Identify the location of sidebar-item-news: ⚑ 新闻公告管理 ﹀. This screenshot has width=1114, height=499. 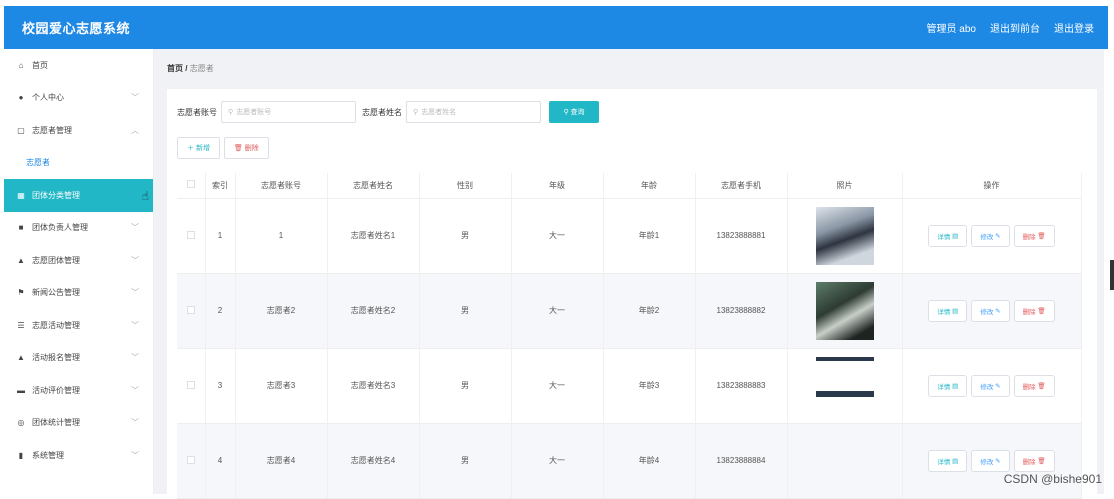
(78, 293).